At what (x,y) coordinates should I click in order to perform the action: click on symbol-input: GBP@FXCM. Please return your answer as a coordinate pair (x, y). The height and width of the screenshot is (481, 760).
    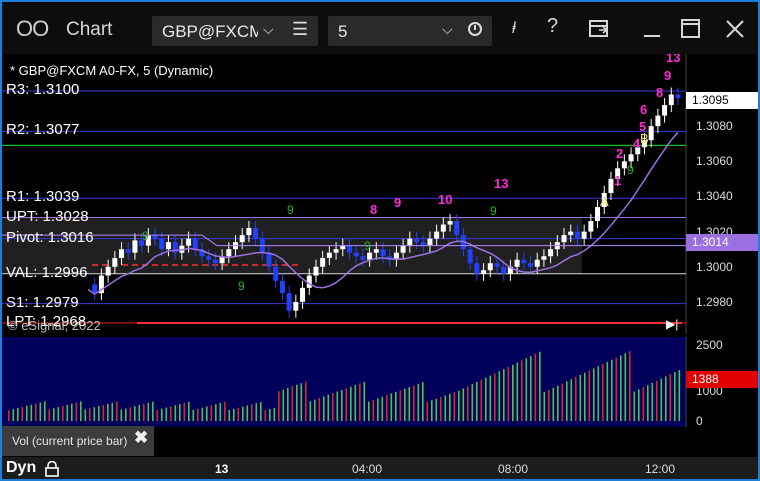
    Looking at the image, I should click on (210, 32).